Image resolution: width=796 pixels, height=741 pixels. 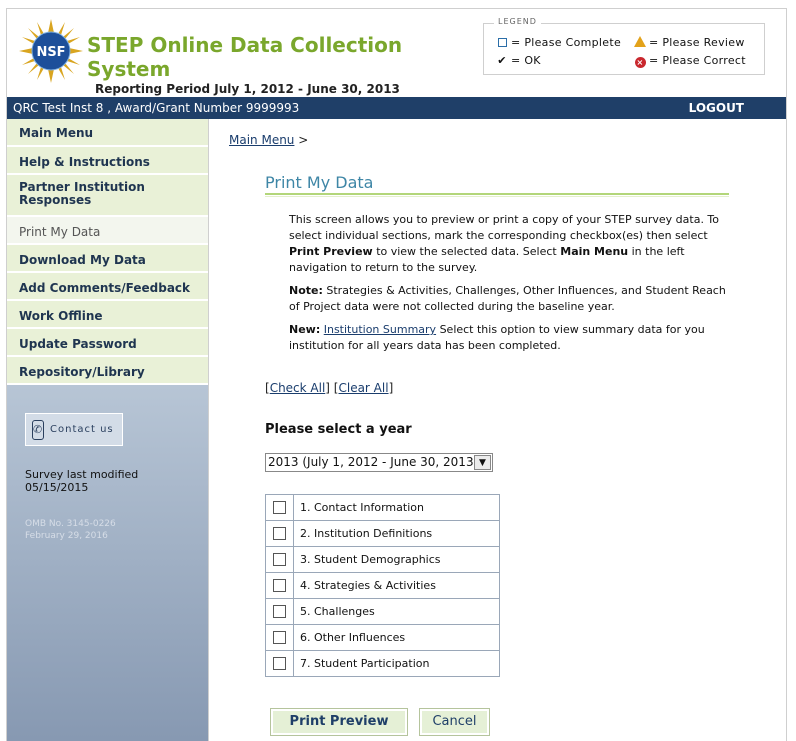 I want to click on table-row: 3. Student Demographics, so click(x=382, y=559).